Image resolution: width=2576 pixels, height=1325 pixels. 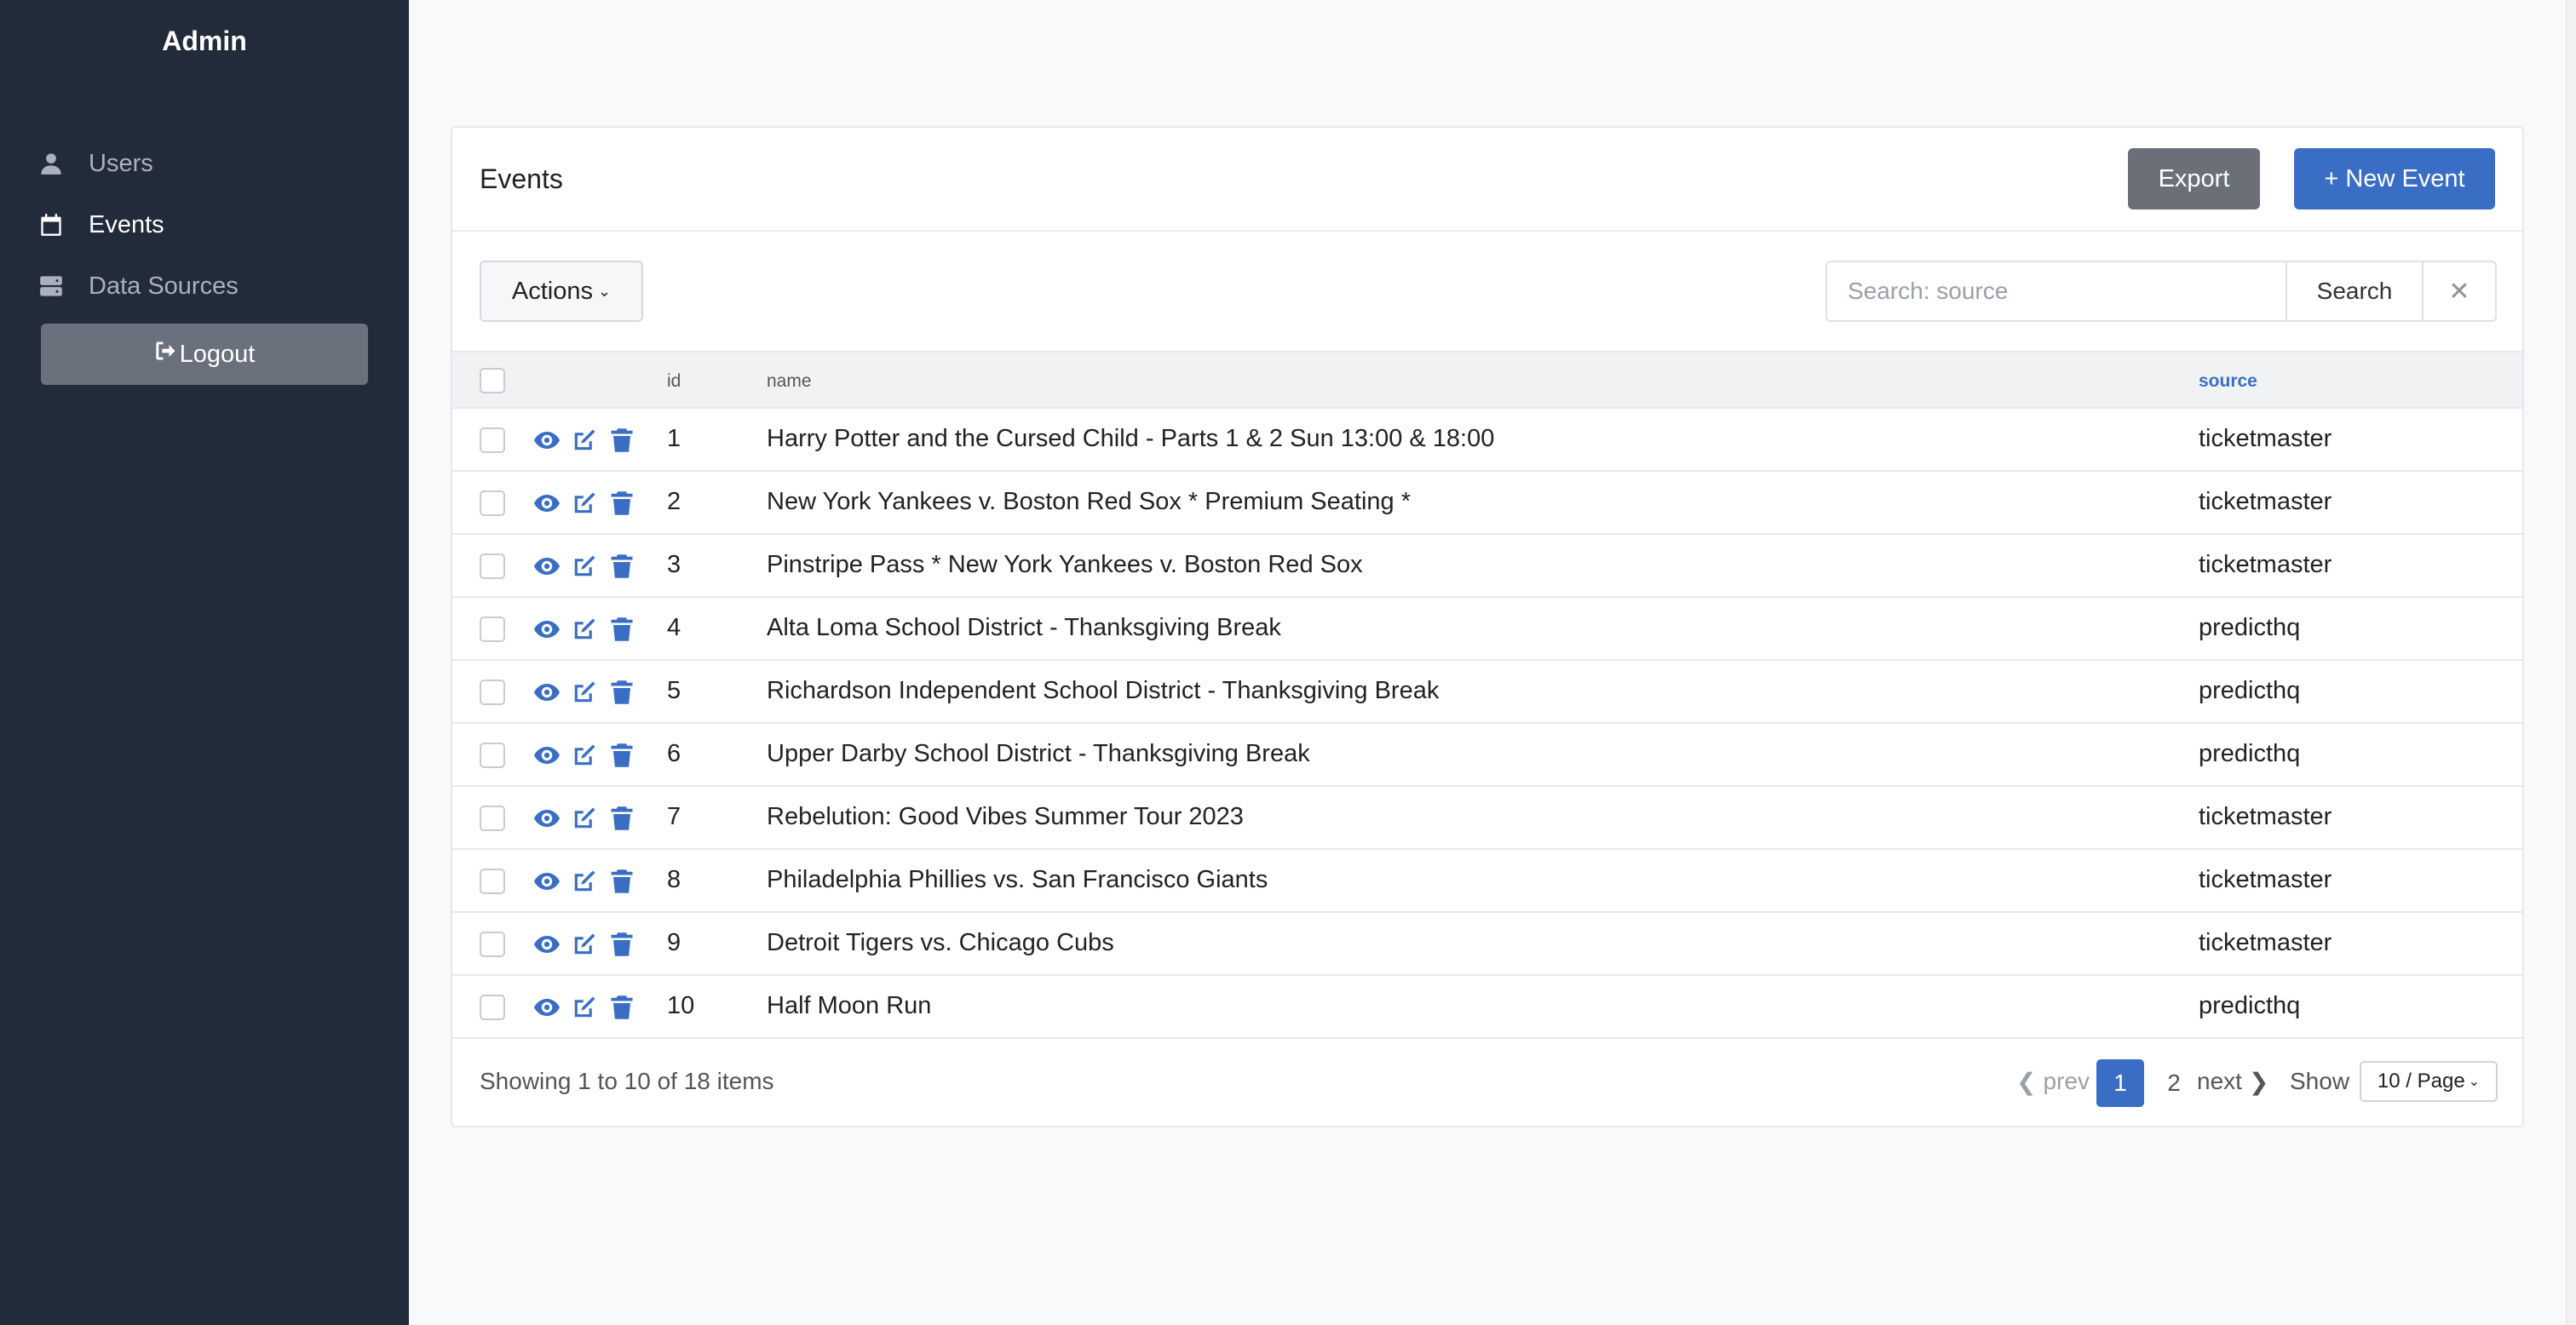 What do you see at coordinates (674, 627) in the screenshot?
I see `cell-id: 4` at bounding box center [674, 627].